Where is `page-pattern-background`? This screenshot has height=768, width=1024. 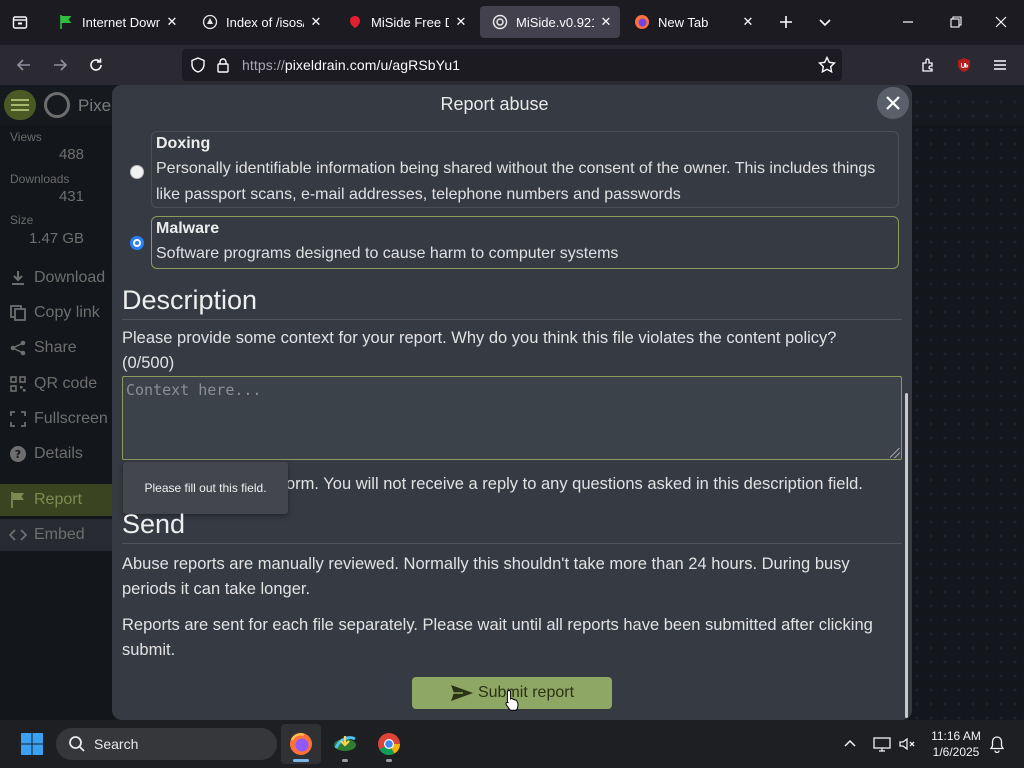 page-pattern-background is located at coordinates (967, 407).